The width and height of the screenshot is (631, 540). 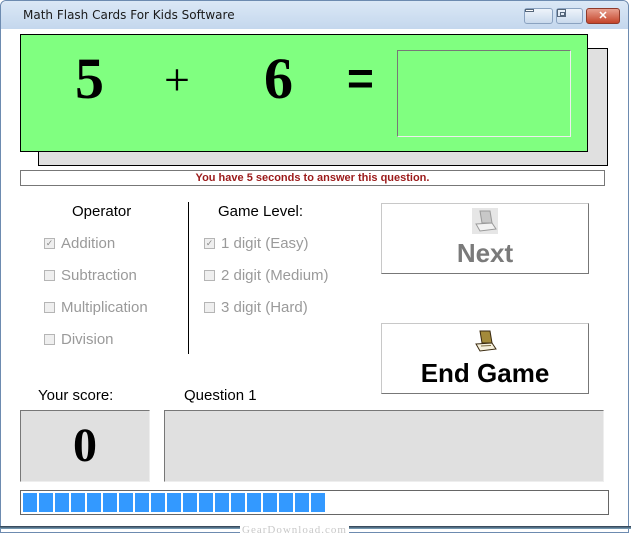 I want to click on group-divider, so click(x=188, y=278).